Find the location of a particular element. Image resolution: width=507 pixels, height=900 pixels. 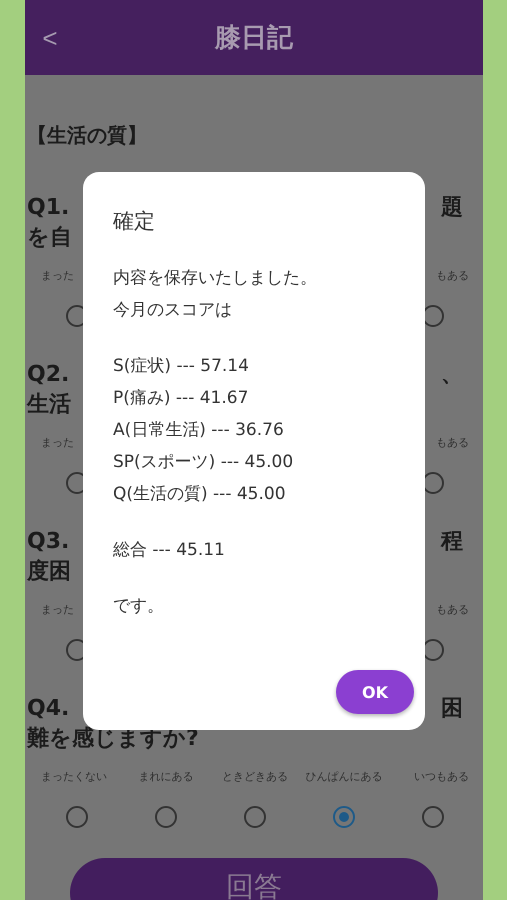

question-text: 題 is located at coordinates (452, 208).